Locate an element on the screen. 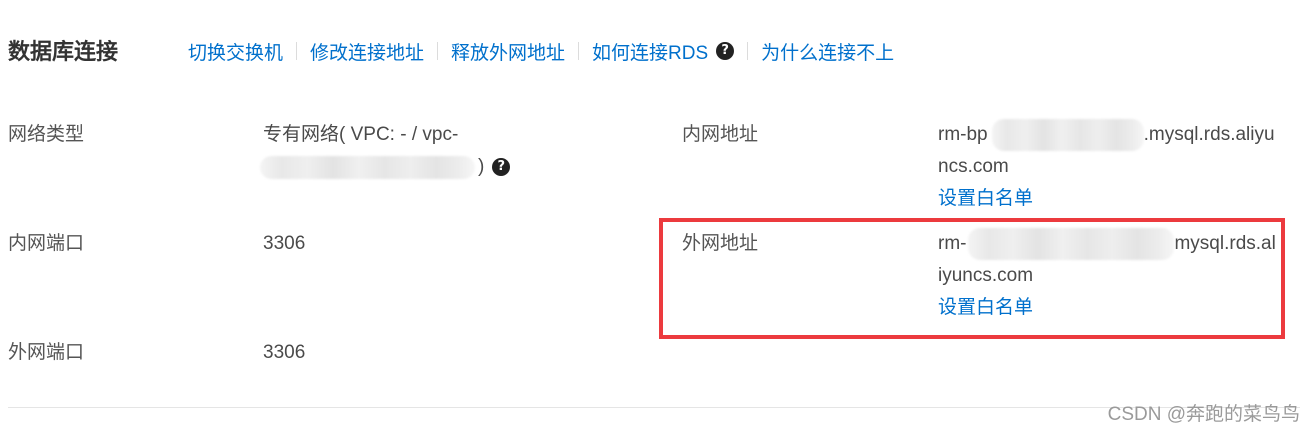 The height and width of the screenshot is (434, 1314). public-port-value: 3306 is located at coordinates (284, 352).